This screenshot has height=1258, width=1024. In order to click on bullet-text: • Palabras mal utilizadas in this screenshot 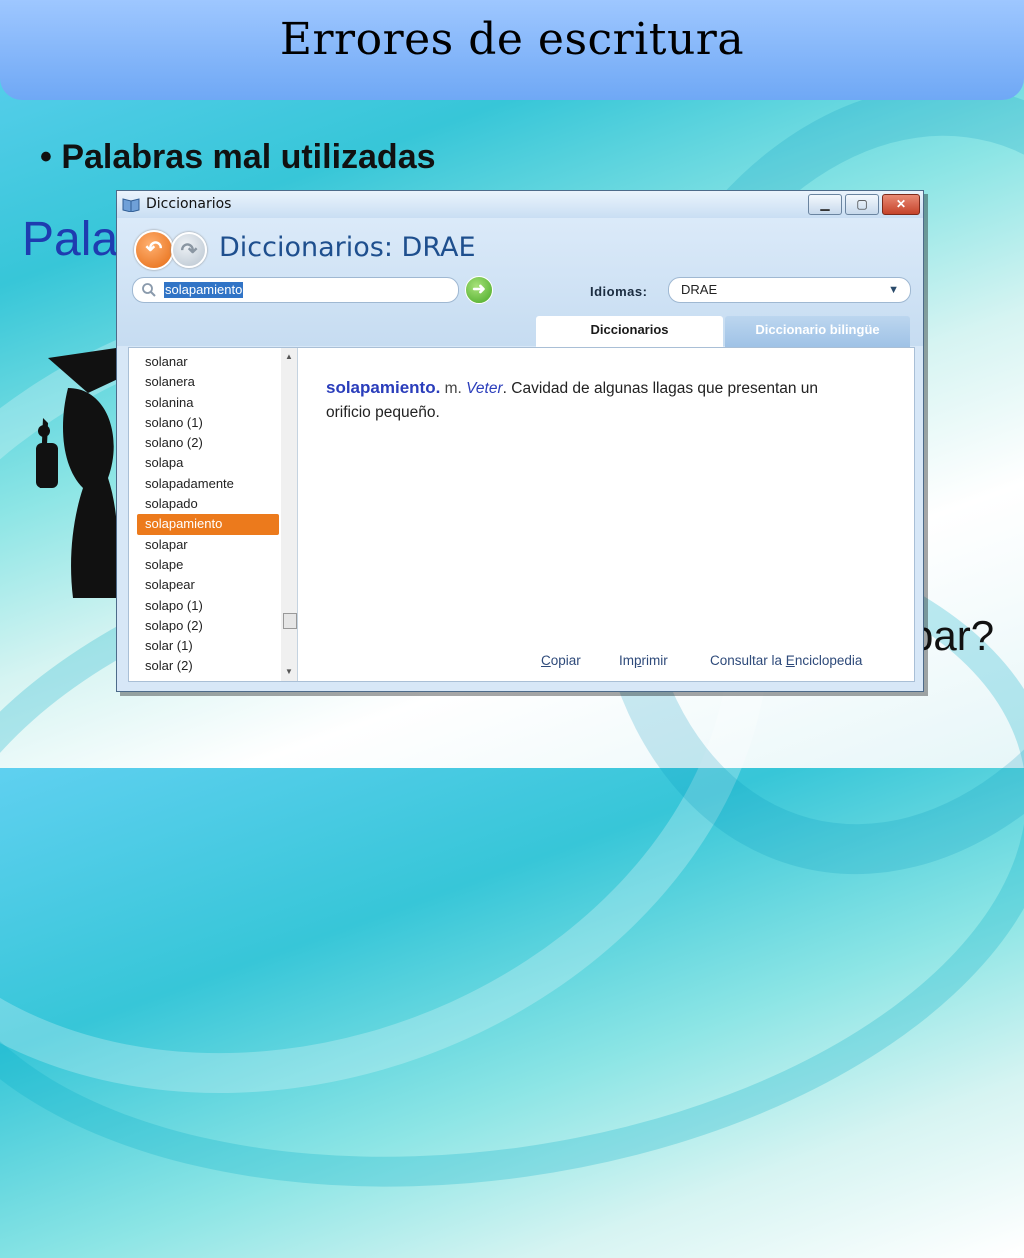, I will do `click(238, 157)`.